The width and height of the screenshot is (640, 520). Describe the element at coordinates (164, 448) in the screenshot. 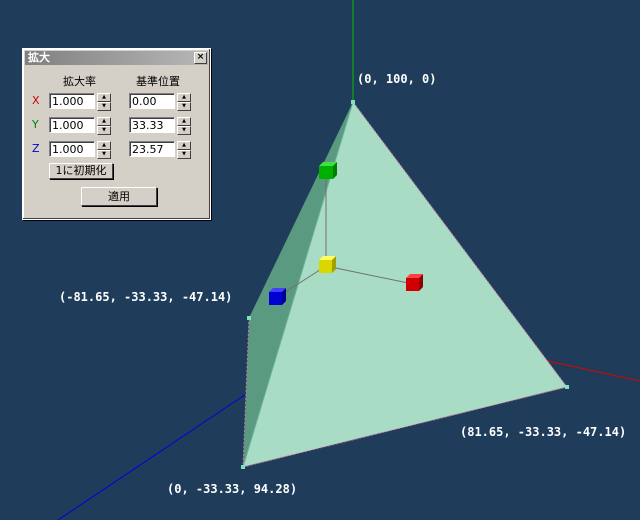

I see `z-axis-line` at that location.